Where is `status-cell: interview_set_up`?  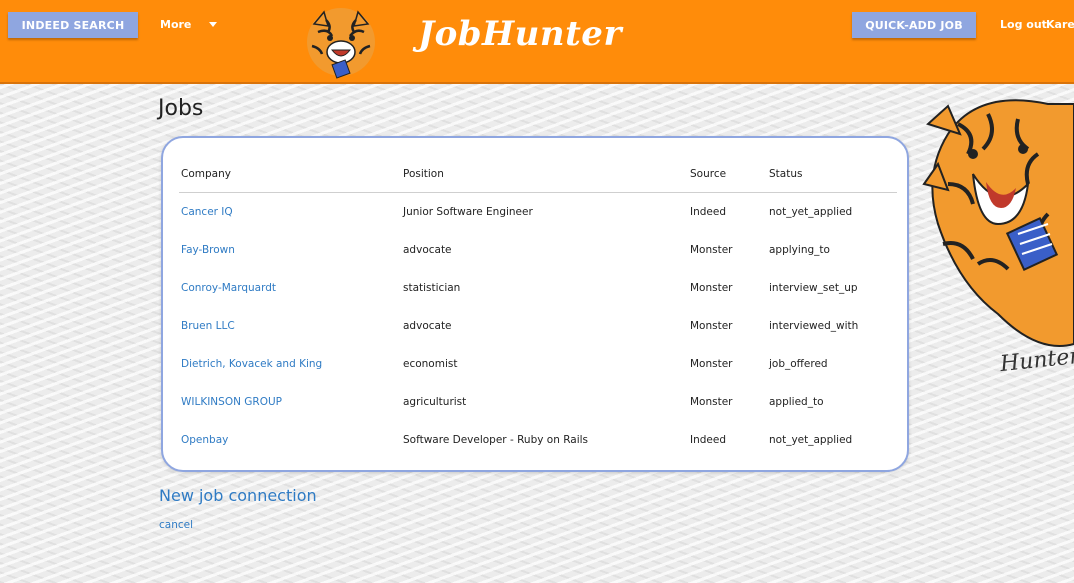
status-cell: interview_set_up is located at coordinates (813, 288).